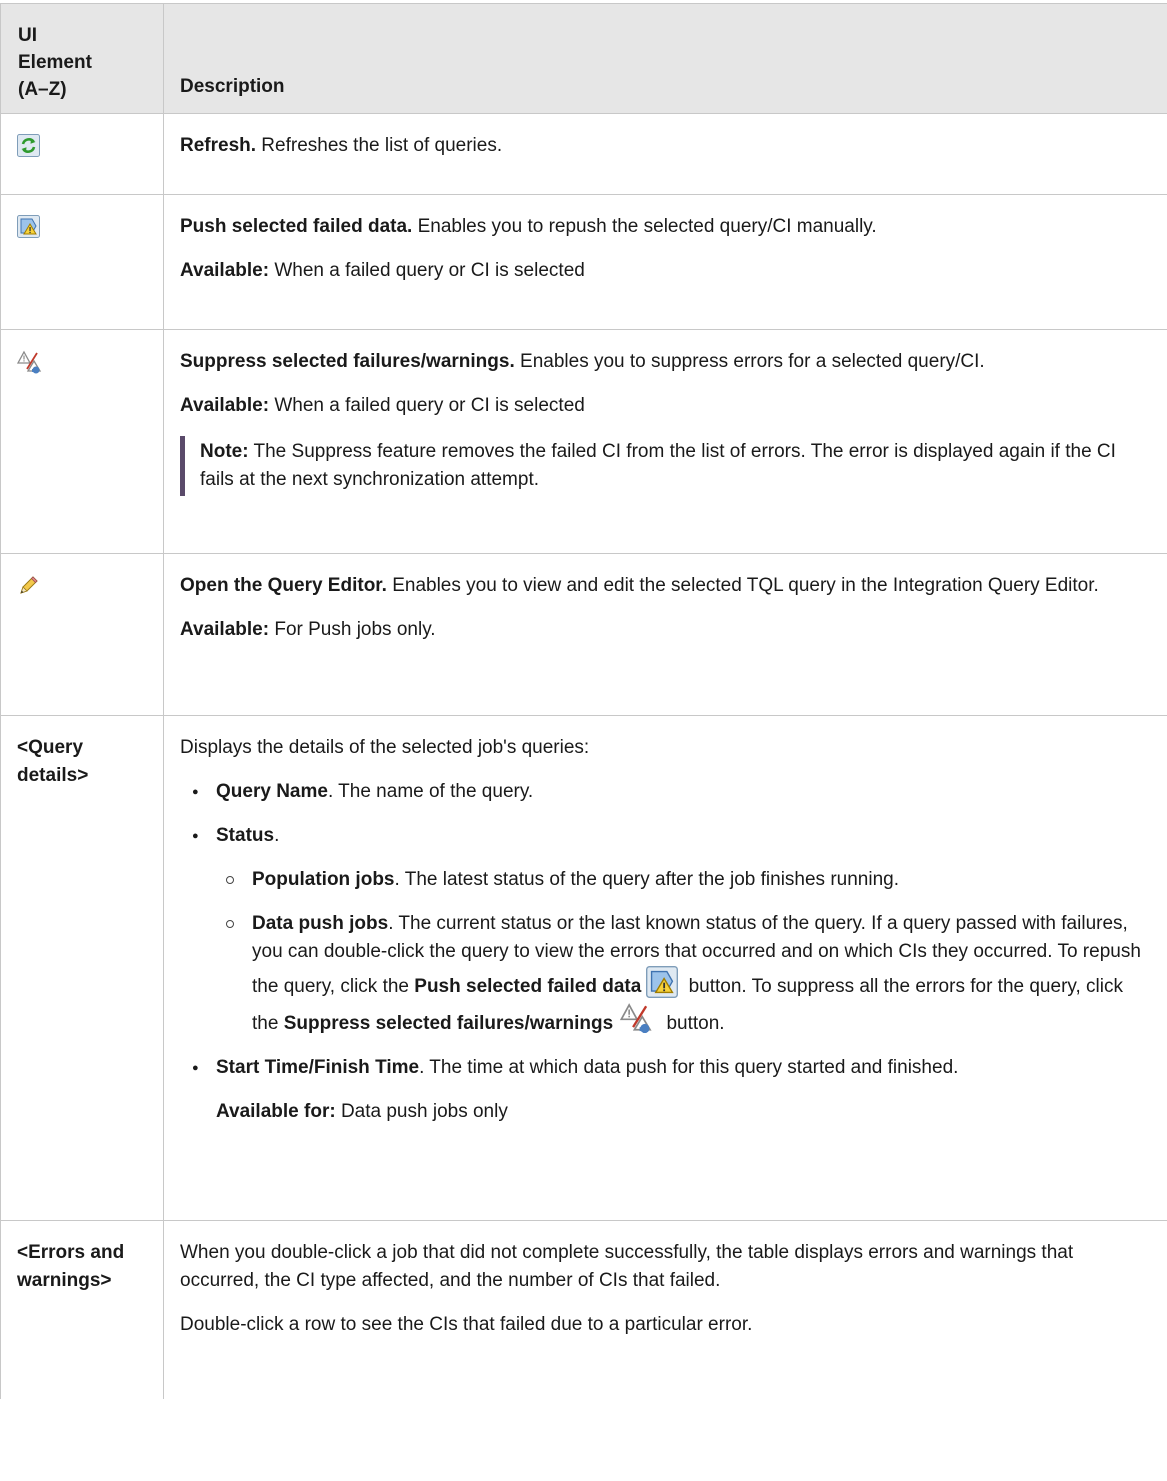 This screenshot has width=1167, height=1481. What do you see at coordinates (421, 1111) in the screenshot?
I see `query-avail-text: Data push jobs only` at bounding box center [421, 1111].